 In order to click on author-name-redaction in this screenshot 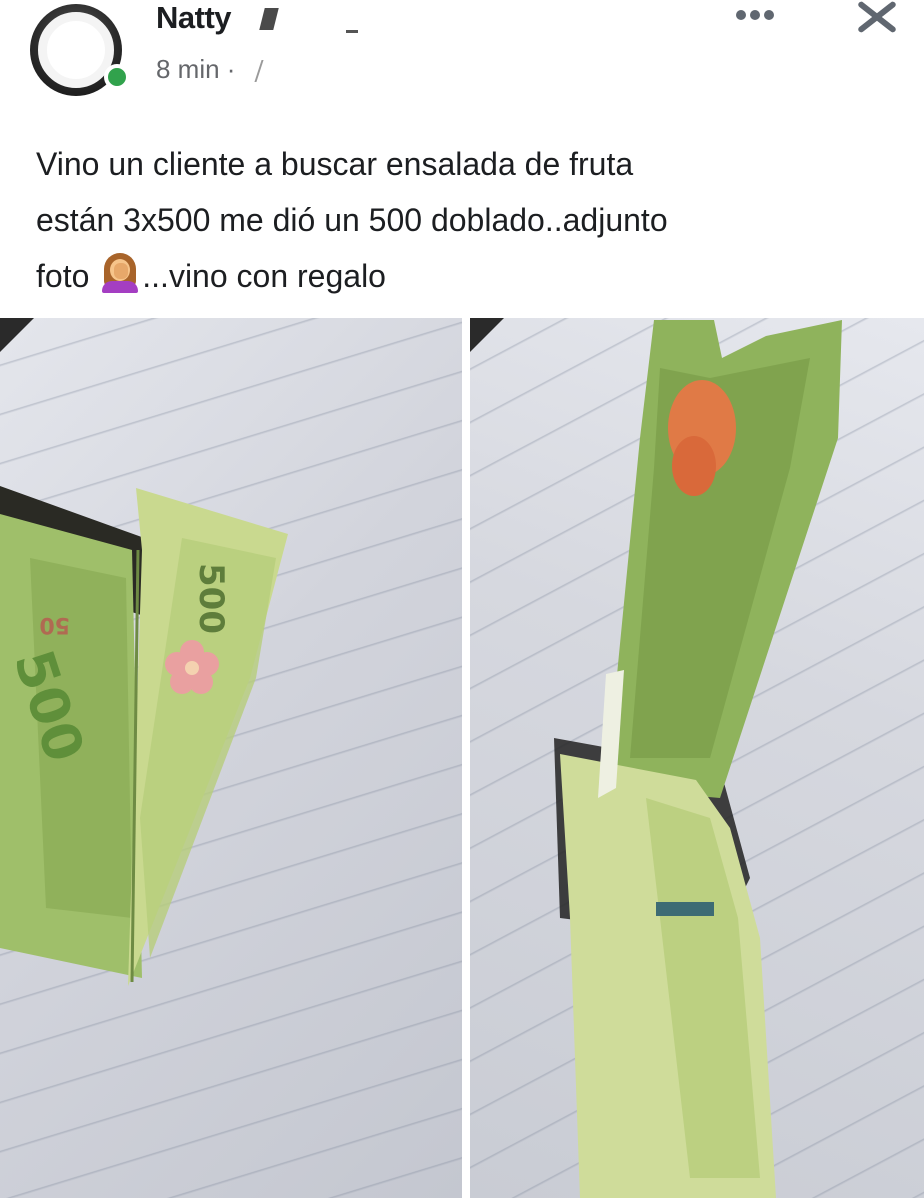, I will do `click(269, 19)`.